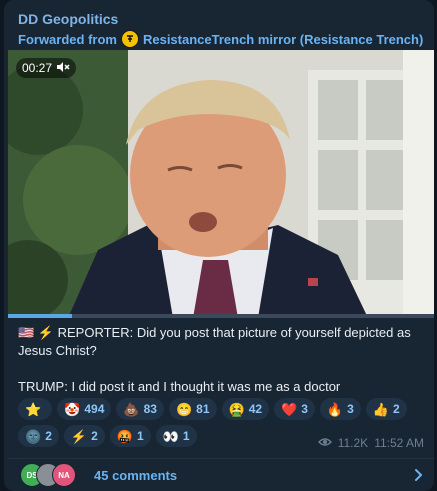 The height and width of the screenshot is (491, 437). I want to click on reaction-pill: ❤️ 3, so click(294, 409).